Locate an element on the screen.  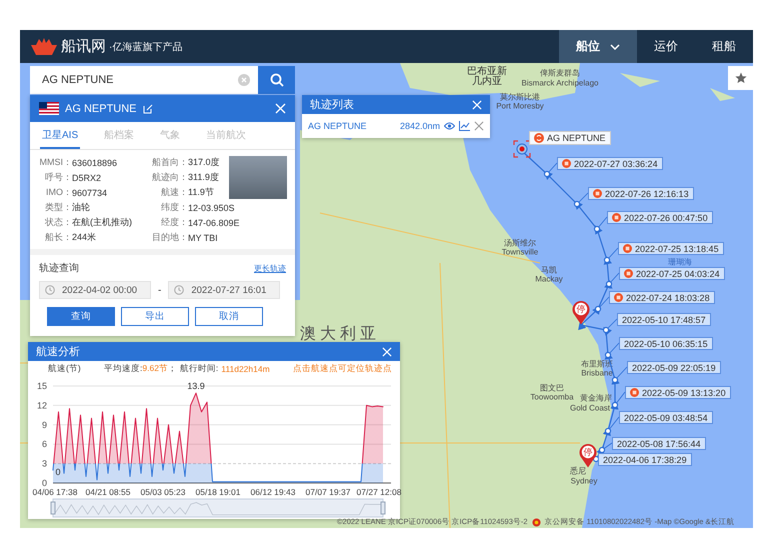
field-value: 11.9节 is located at coordinates (201, 192).